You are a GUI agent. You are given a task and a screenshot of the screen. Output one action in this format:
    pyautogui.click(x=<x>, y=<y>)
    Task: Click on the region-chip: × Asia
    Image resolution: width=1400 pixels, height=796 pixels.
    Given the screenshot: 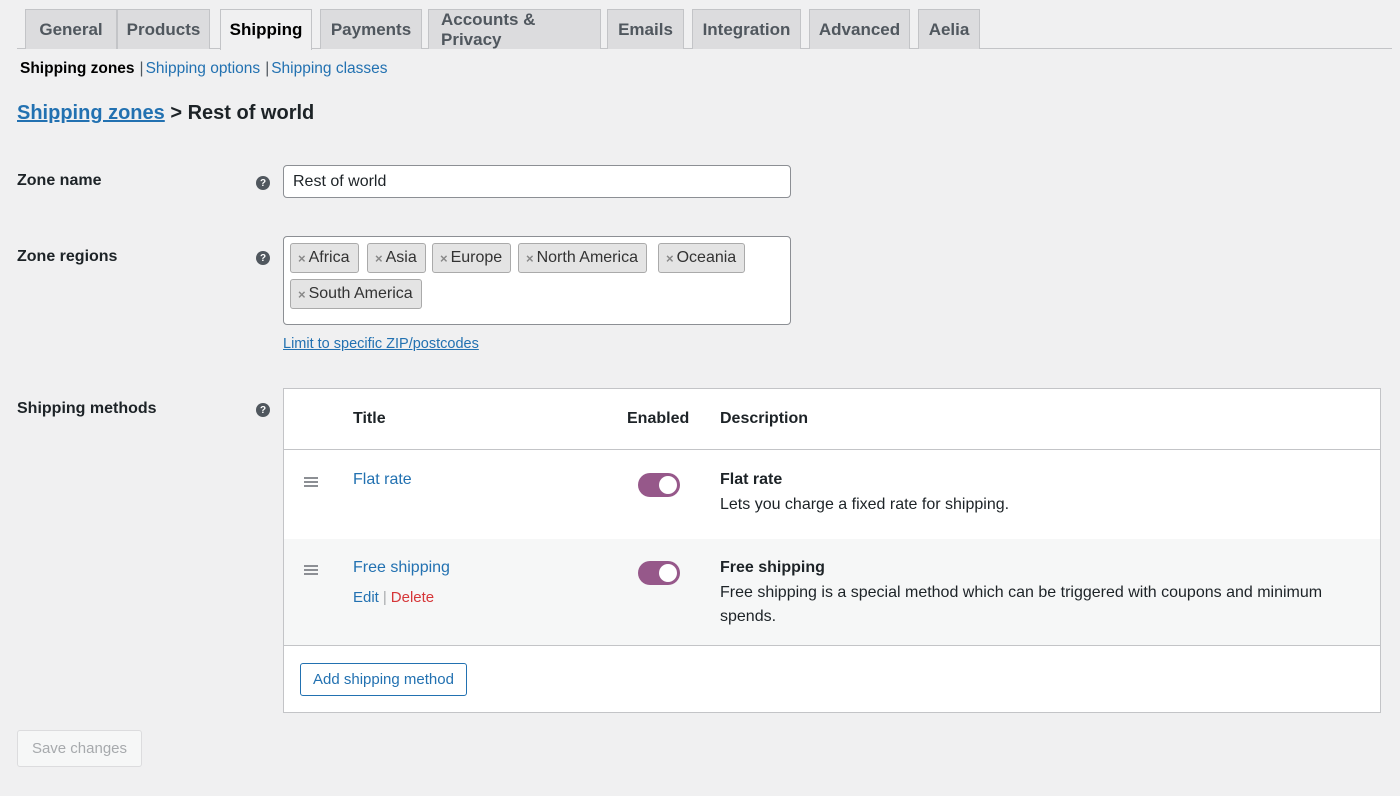 What is the action you would take?
    pyautogui.click(x=396, y=258)
    